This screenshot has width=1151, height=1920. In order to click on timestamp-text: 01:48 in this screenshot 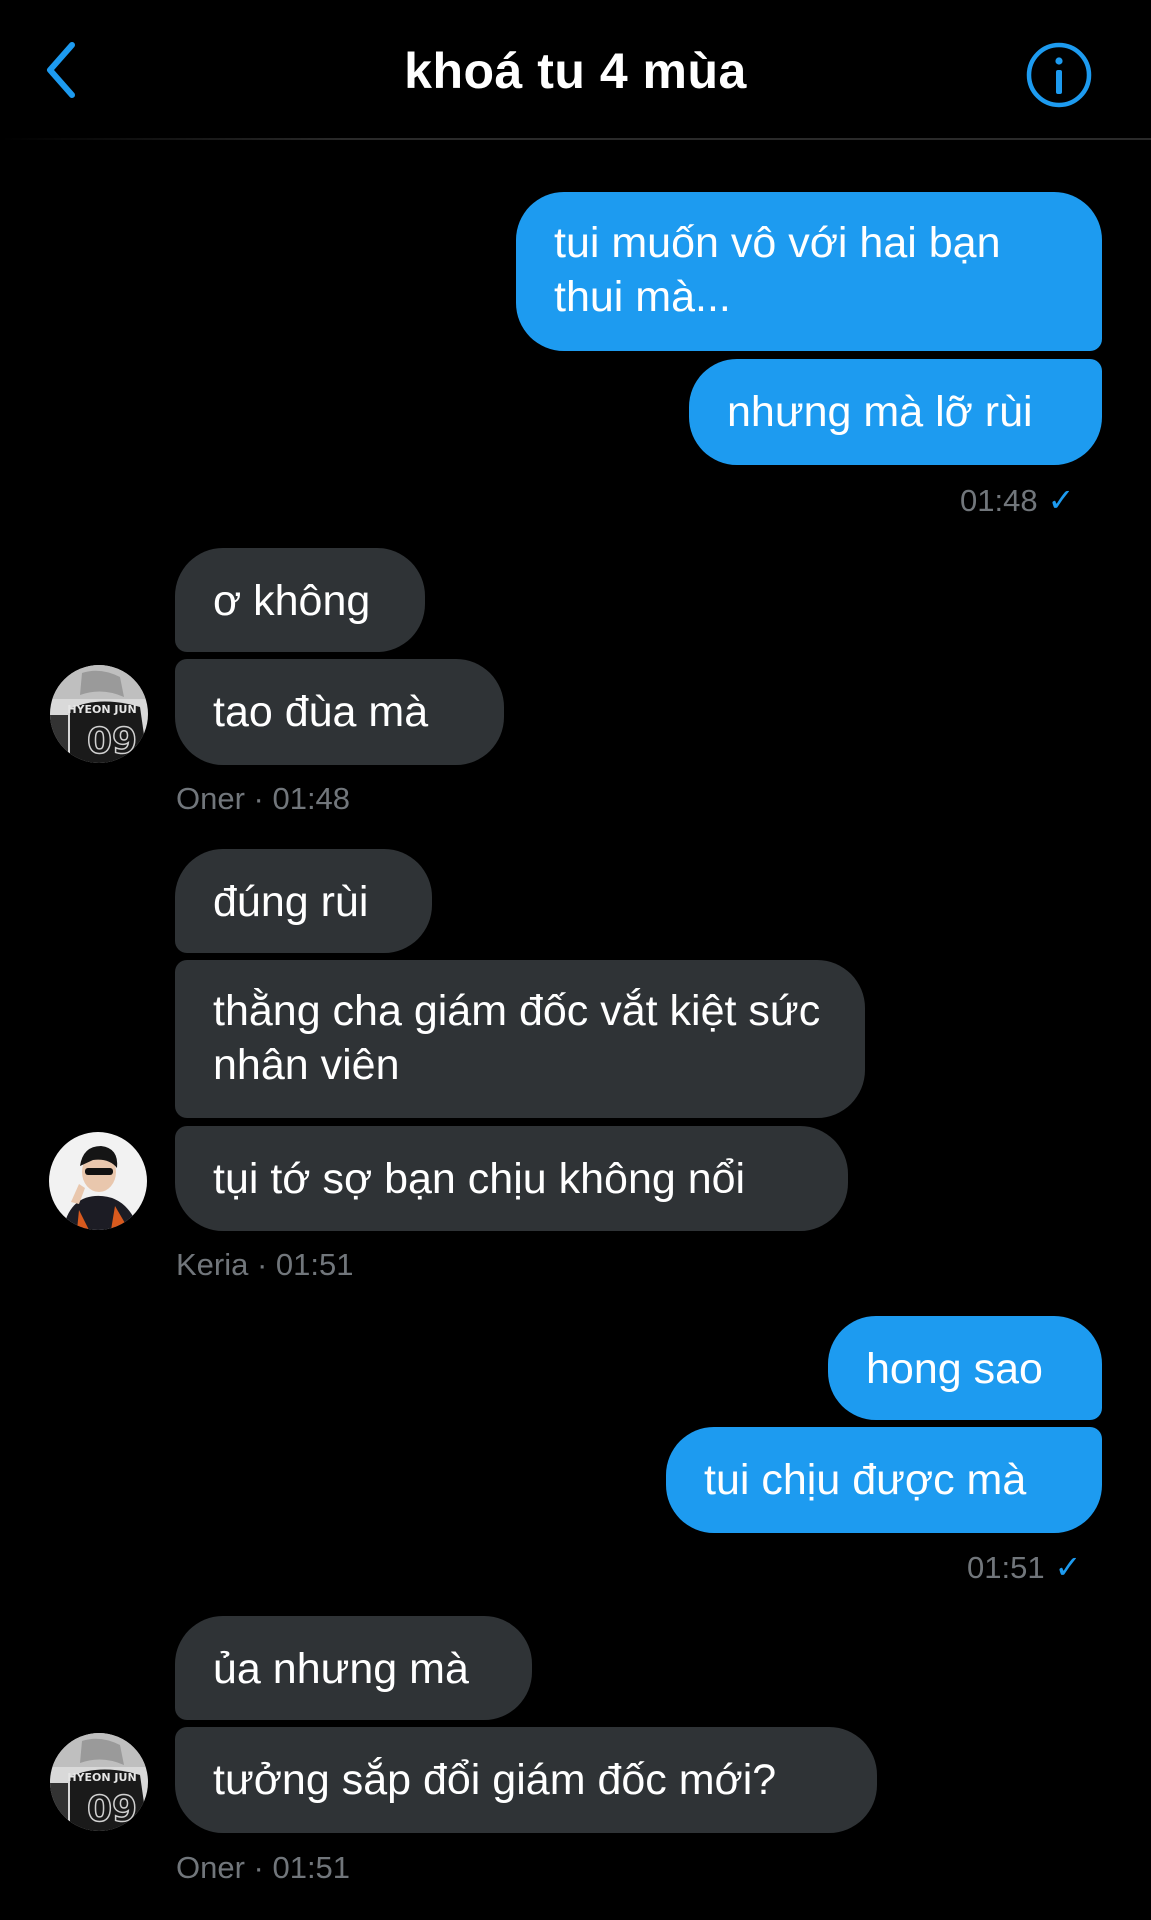, I will do `click(999, 500)`.